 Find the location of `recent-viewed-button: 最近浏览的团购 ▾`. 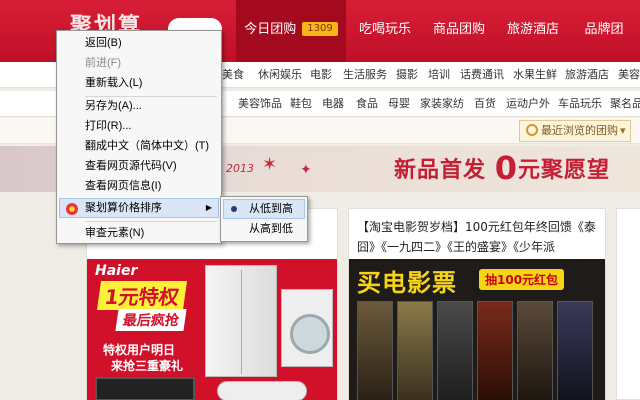

recent-viewed-button: 最近浏览的团购 ▾ is located at coordinates (575, 131).